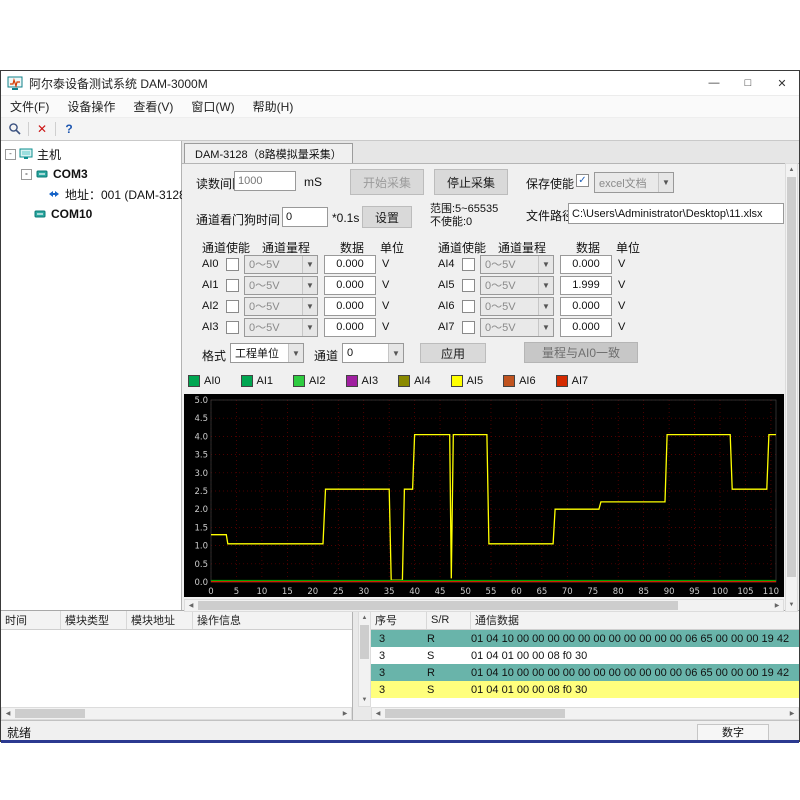 Image resolution: width=800 pixels, height=800 pixels. Describe the element at coordinates (305, 217) in the screenshot. I see `watchdog-input` at that location.